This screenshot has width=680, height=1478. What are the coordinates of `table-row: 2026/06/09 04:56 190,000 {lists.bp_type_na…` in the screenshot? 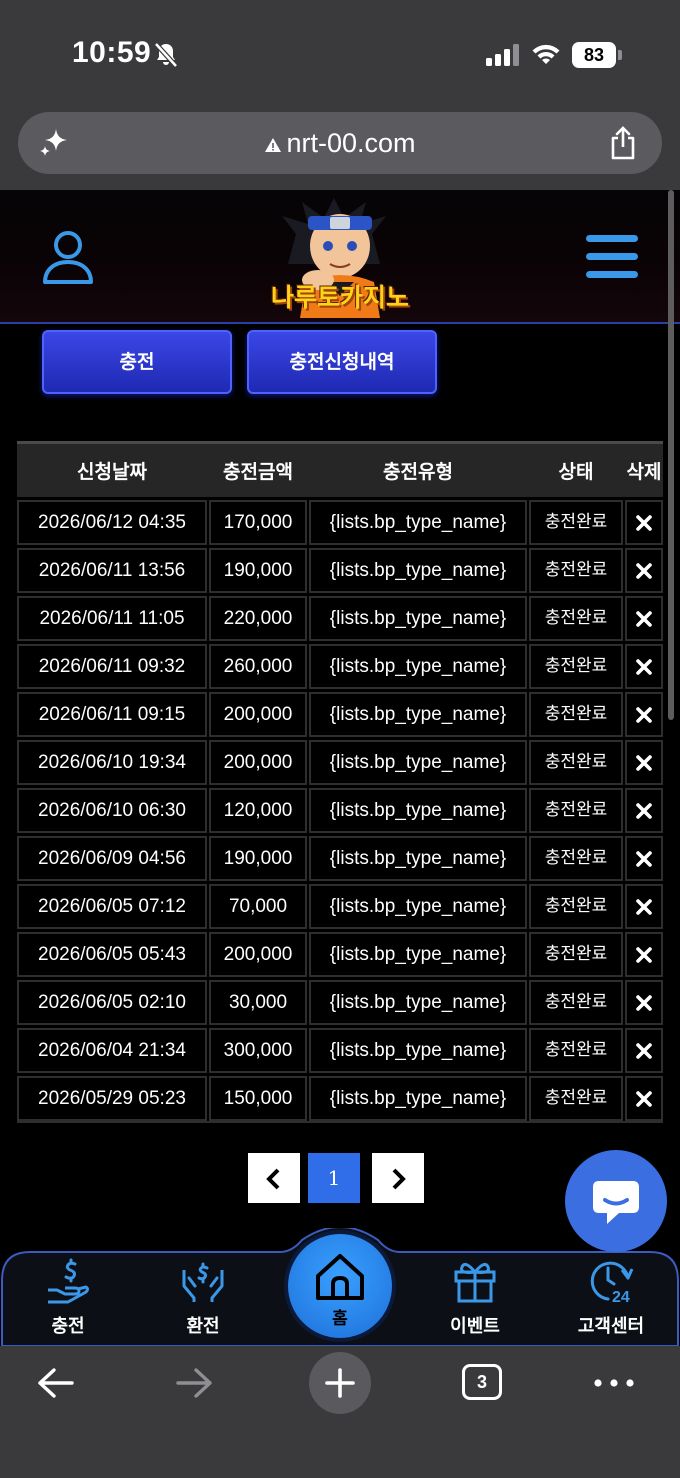 It's located at (340, 857).